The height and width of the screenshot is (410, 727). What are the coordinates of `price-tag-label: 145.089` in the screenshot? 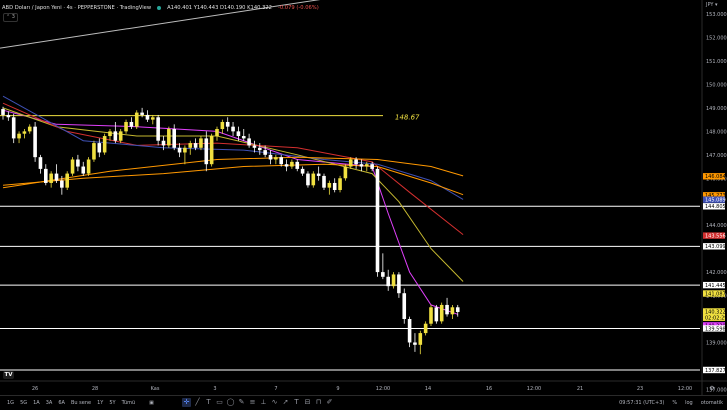 It's located at (715, 201).